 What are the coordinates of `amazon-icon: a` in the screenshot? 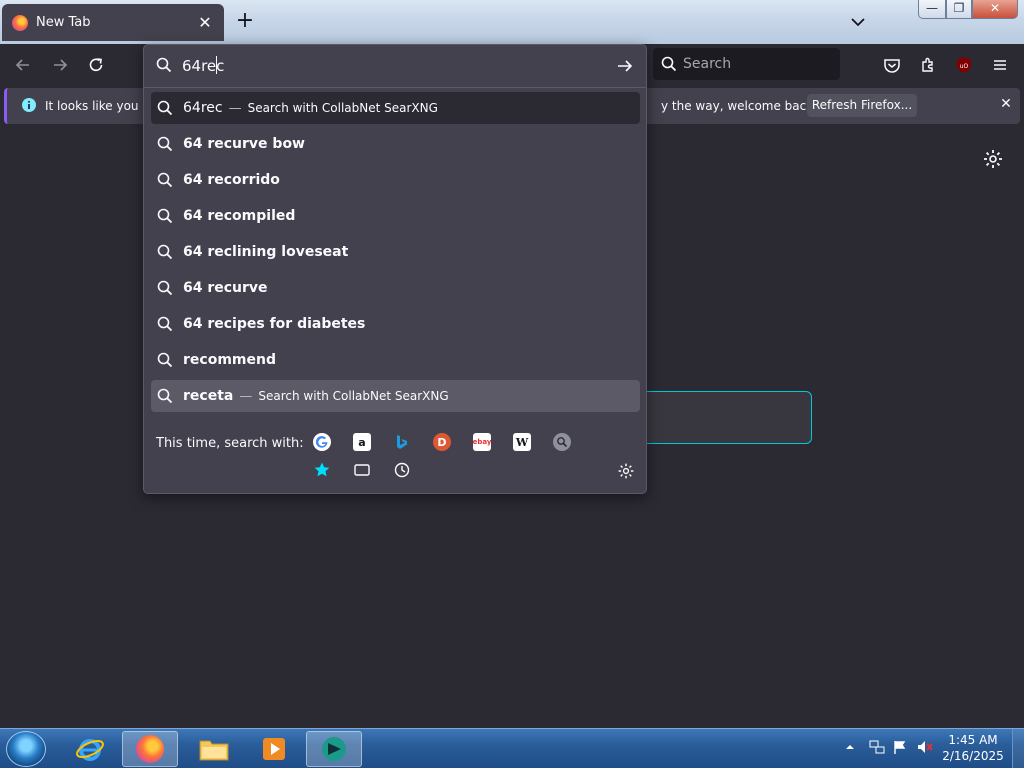 It's located at (362, 442).